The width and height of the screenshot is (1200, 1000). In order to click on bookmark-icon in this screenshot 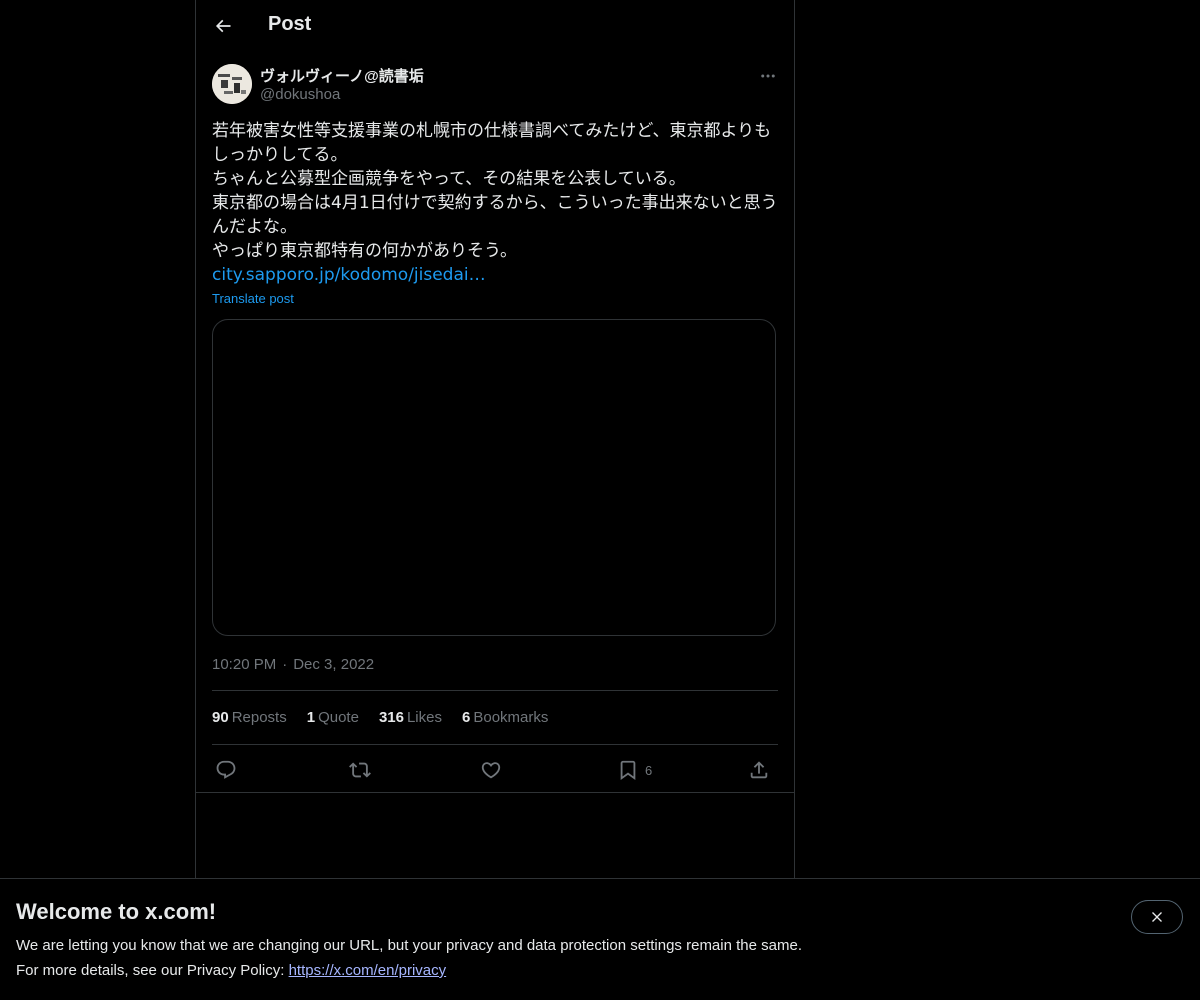, I will do `click(628, 770)`.